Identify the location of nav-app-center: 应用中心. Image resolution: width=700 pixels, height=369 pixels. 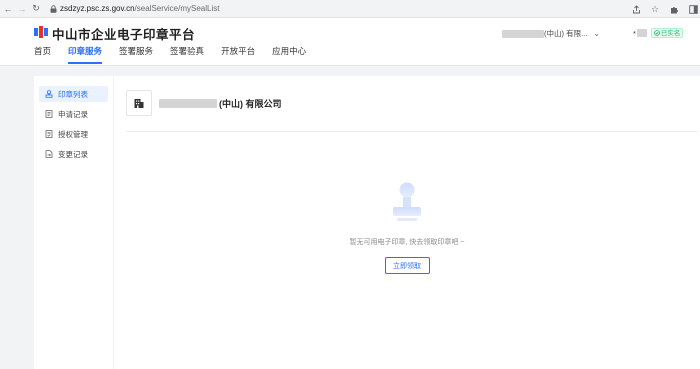
(289, 54).